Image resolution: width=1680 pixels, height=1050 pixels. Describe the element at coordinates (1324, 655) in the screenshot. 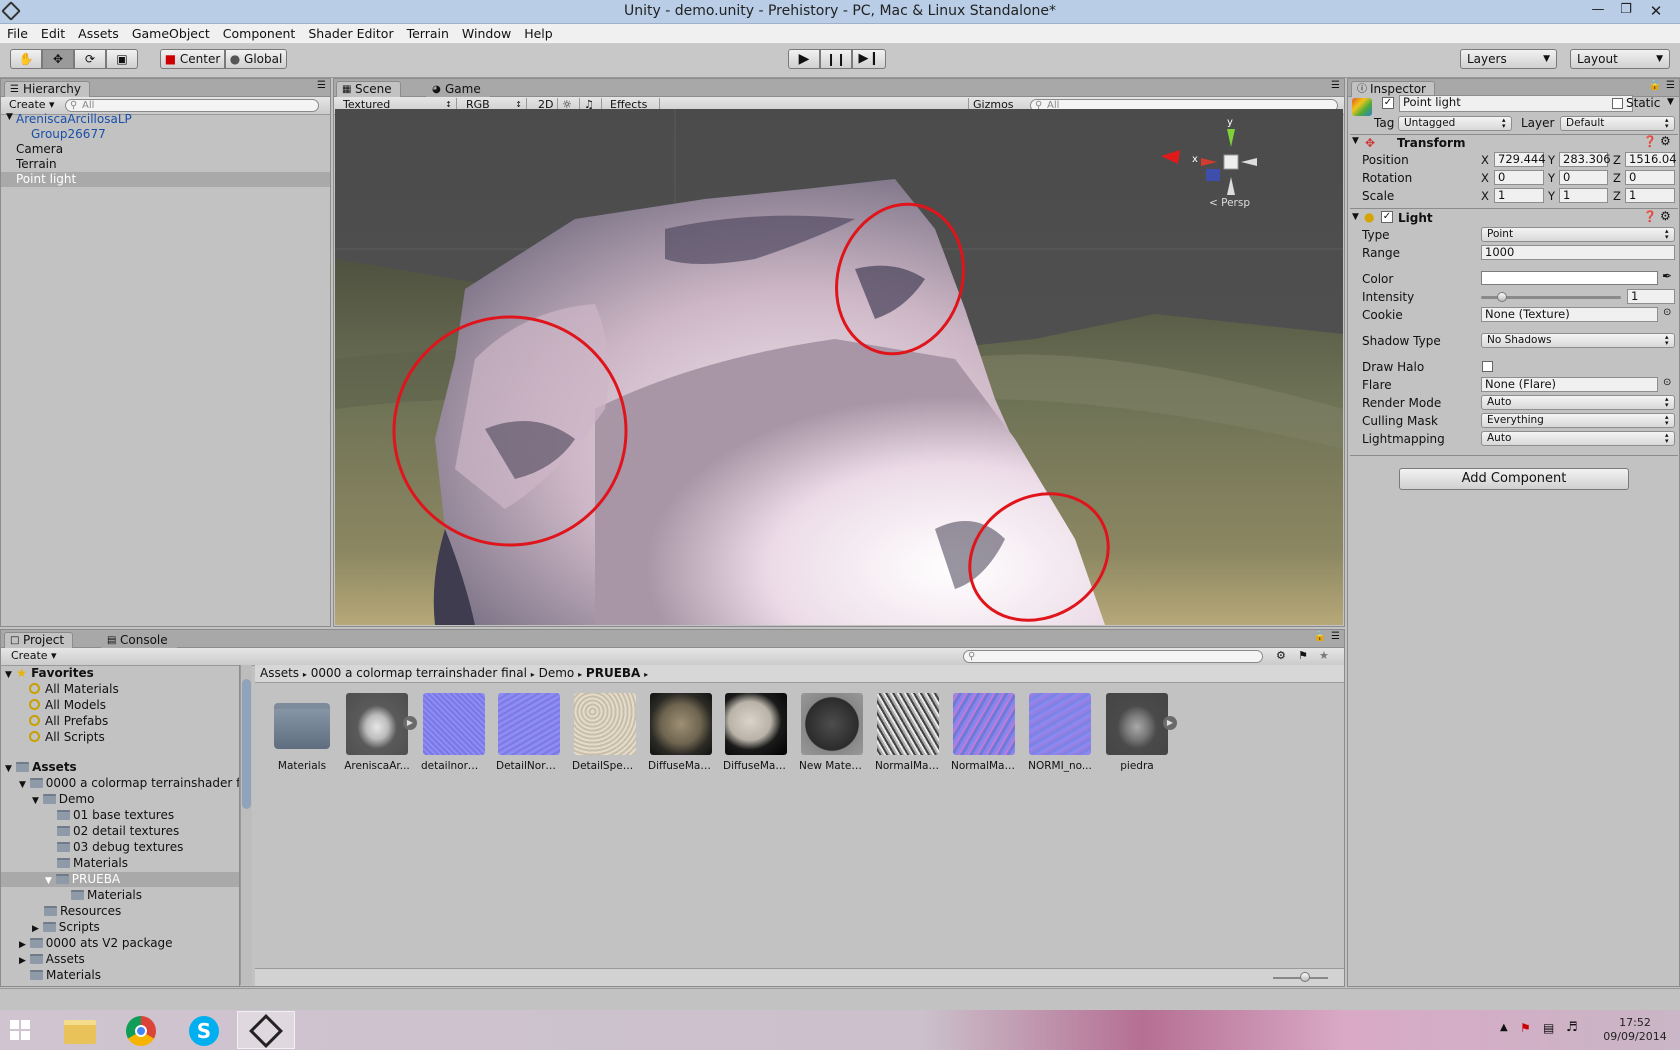

I see `favorite-star-icon: ★` at that location.